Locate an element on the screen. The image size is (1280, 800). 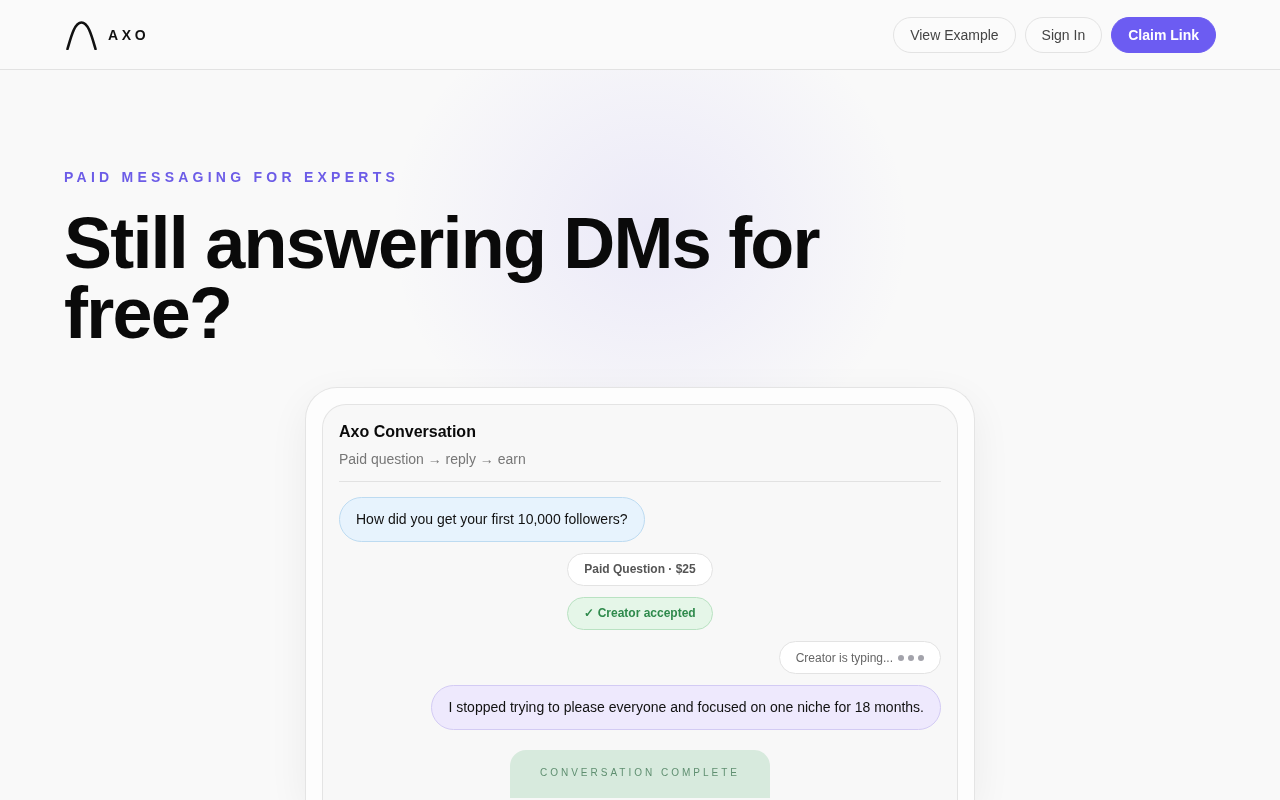
claim-button: Claim Link is located at coordinates (1163, 34).